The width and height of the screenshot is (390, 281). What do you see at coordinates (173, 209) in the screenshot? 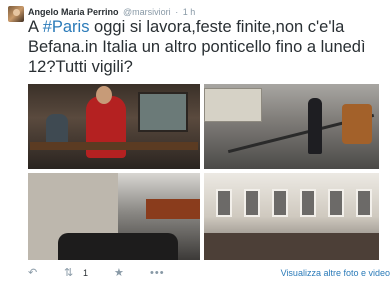
I see `photo-awning` at bounding box center [173, 209].